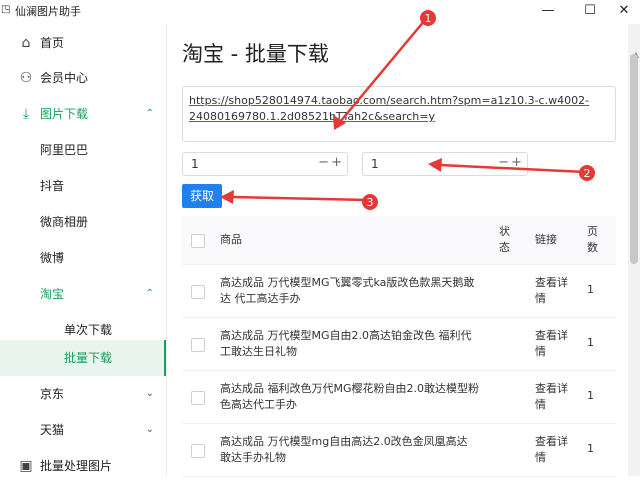 Image resolution: width=640 pixels, height=484 pixels. Describe the element at coordinates (64, 114) in the screenshot. I see `sidebar-item-label: 图片下载` at that location.